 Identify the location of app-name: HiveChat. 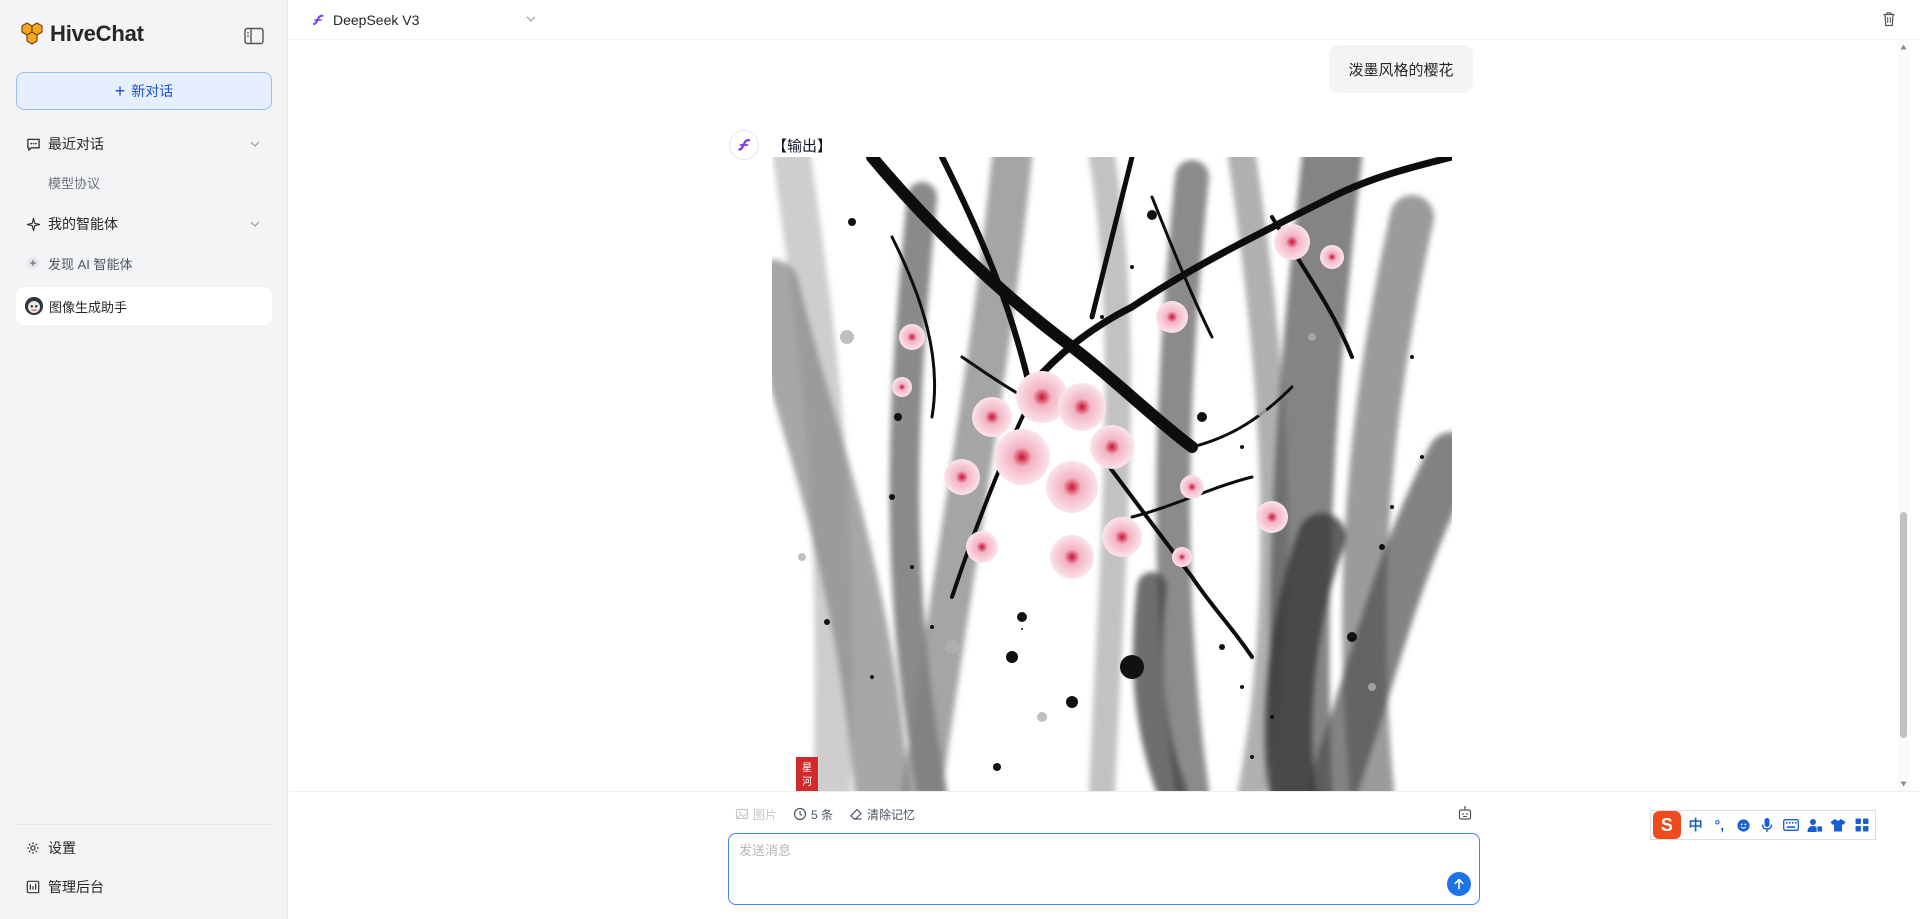
(97, 33).